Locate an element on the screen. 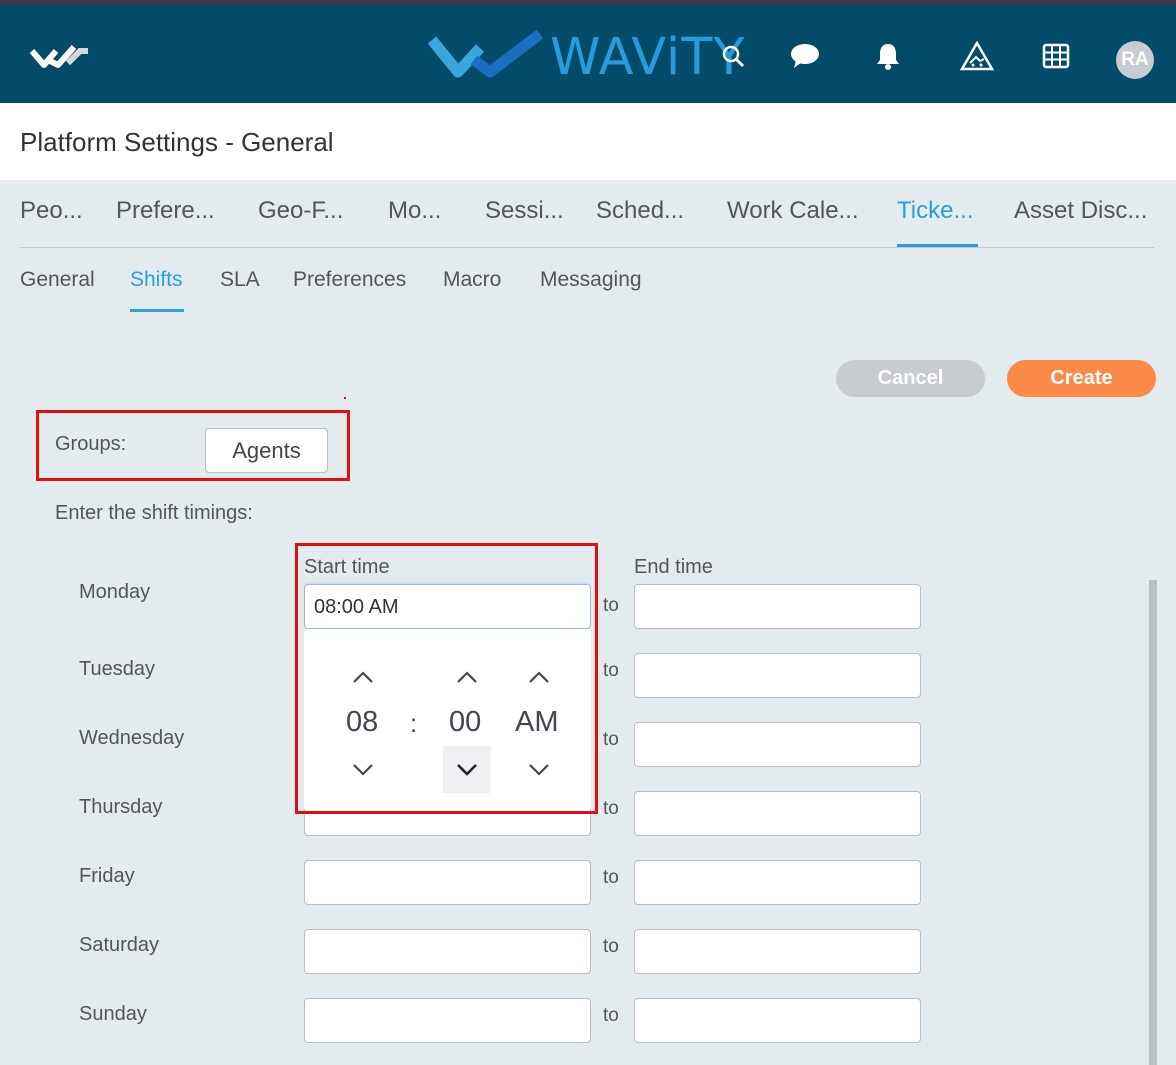 The image size is (1176, 1065). cancel-button: Cancel is located at coordinates (910, 378).